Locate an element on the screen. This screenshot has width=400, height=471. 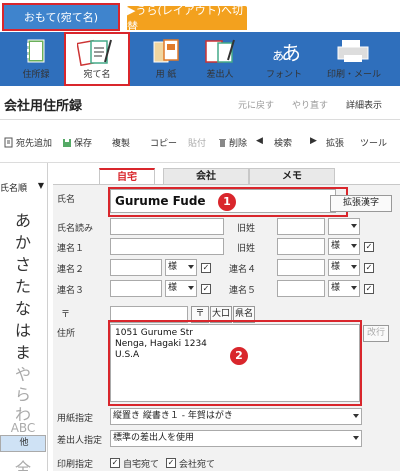
renmei1-input is located at coordinates (167, 246).